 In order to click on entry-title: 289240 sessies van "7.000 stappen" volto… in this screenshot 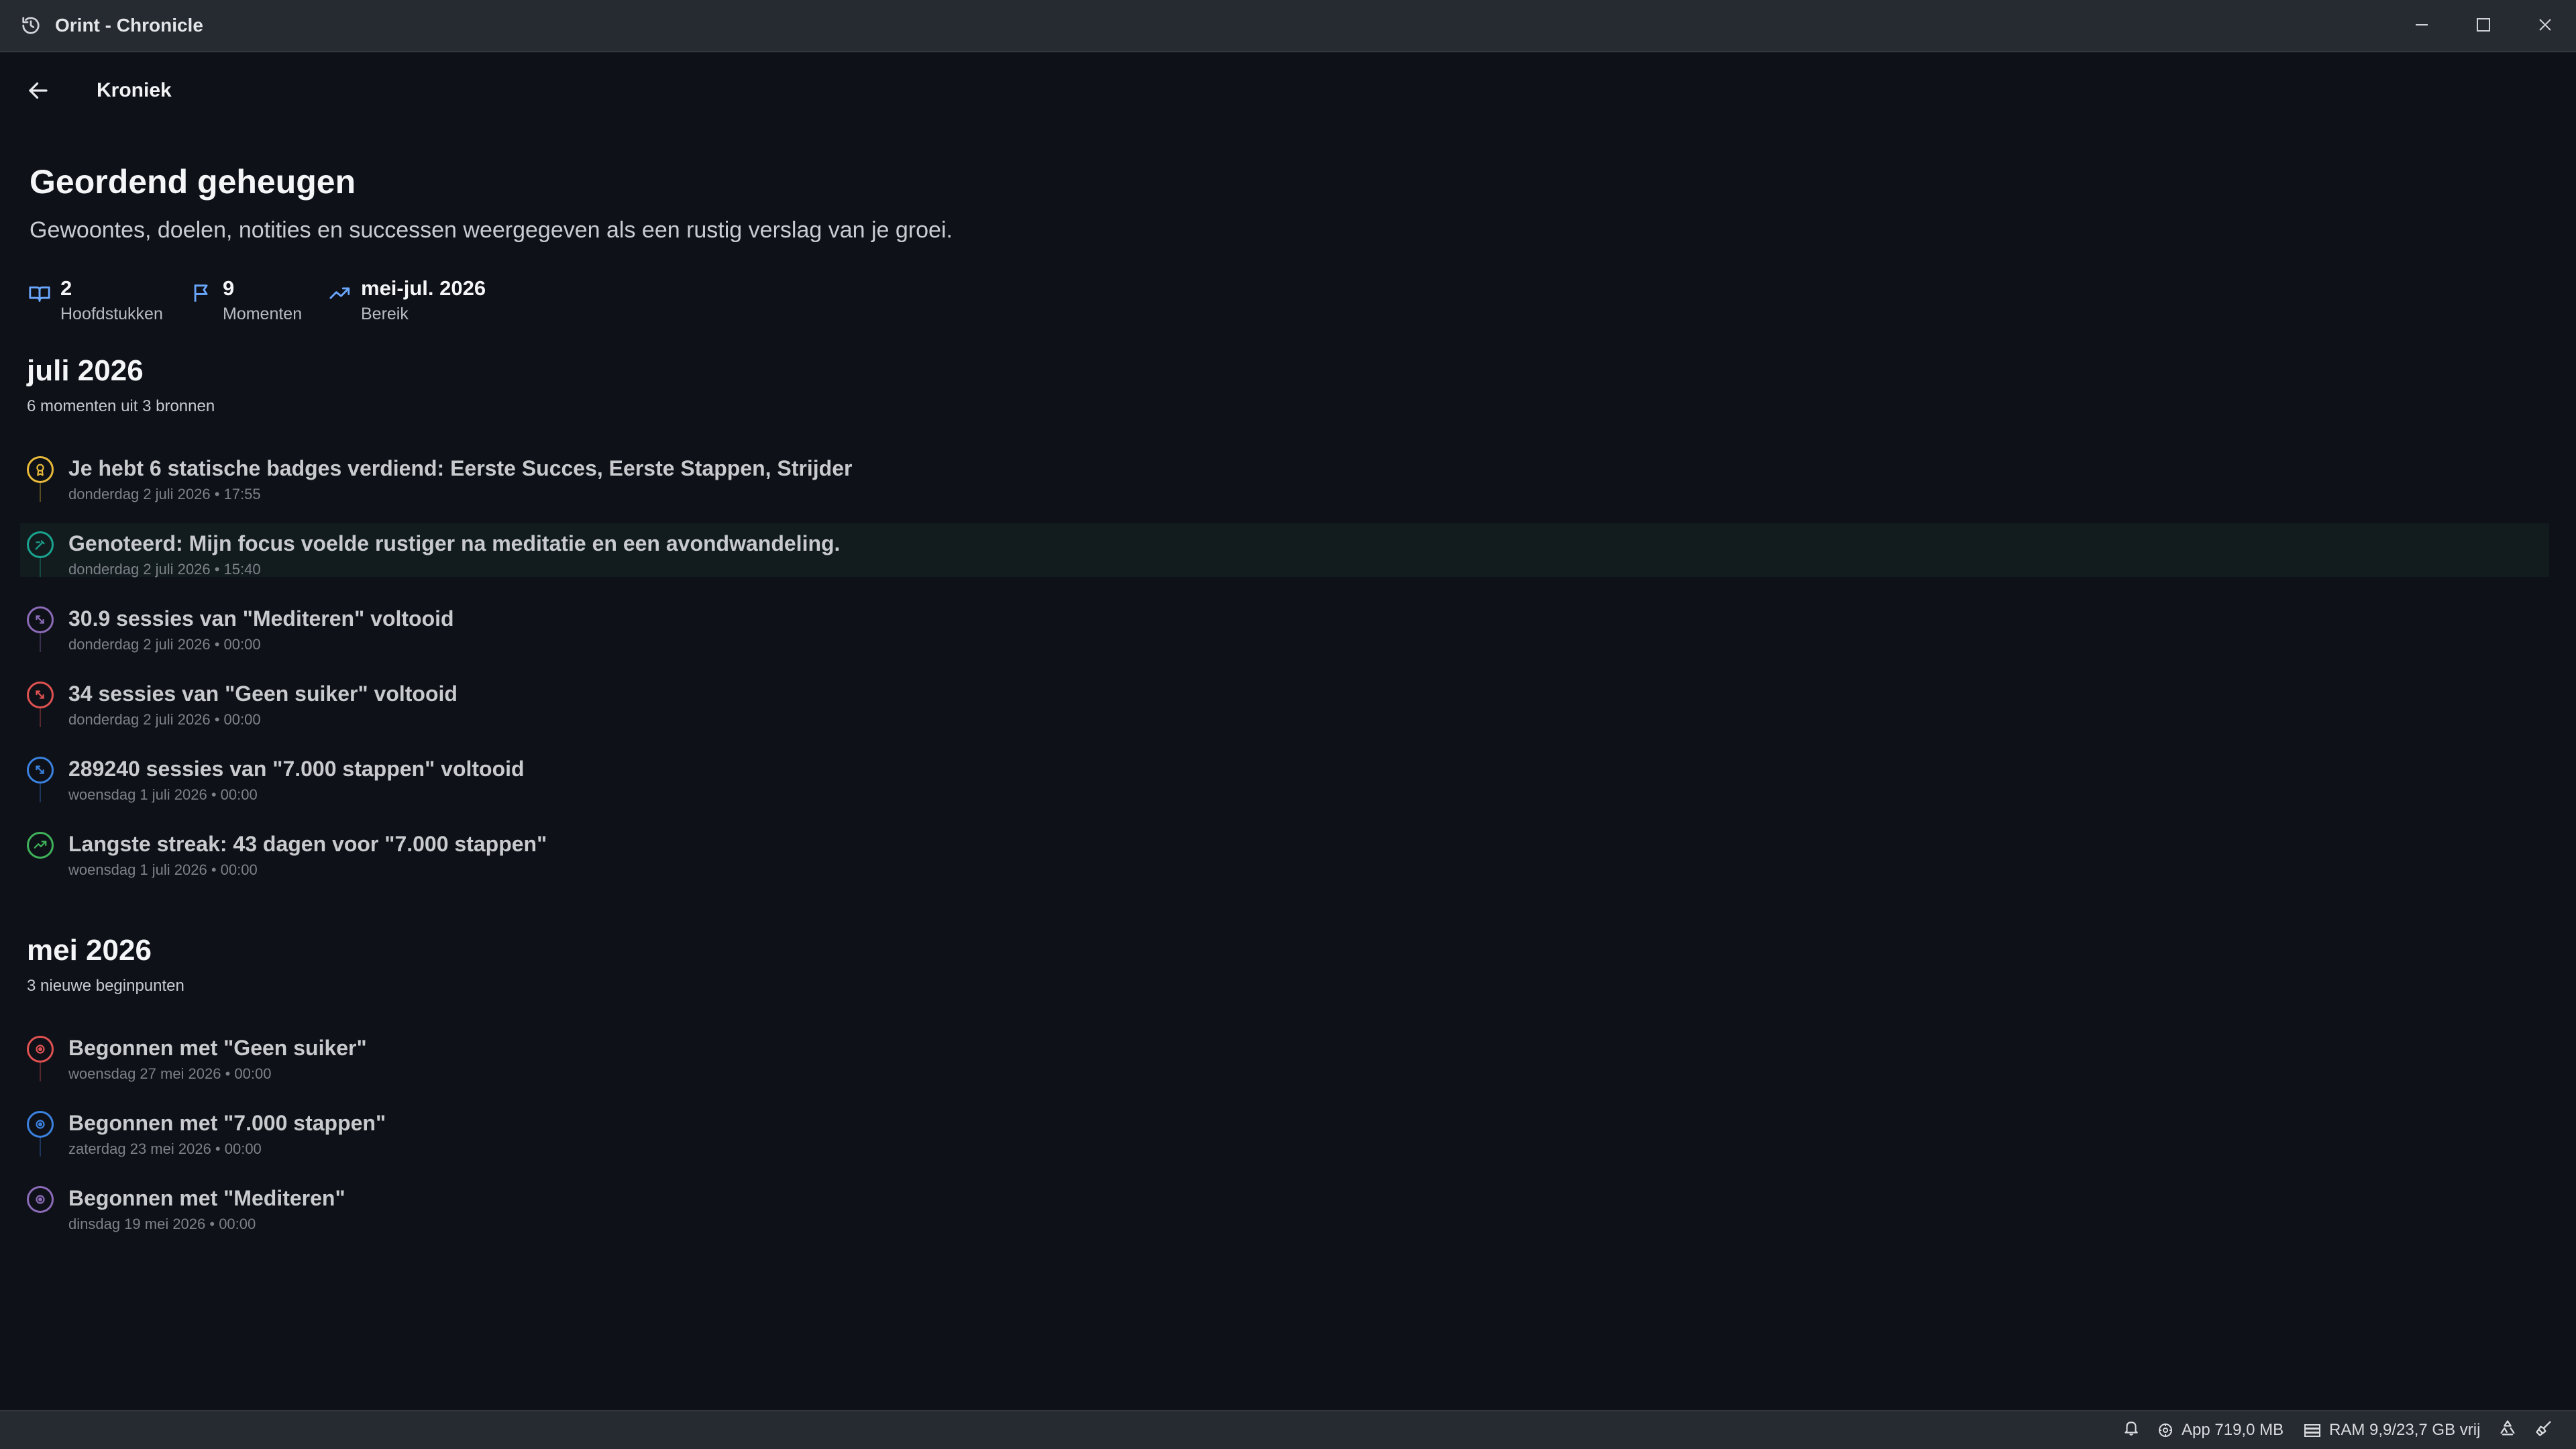, I will do `click(296, 769)`.